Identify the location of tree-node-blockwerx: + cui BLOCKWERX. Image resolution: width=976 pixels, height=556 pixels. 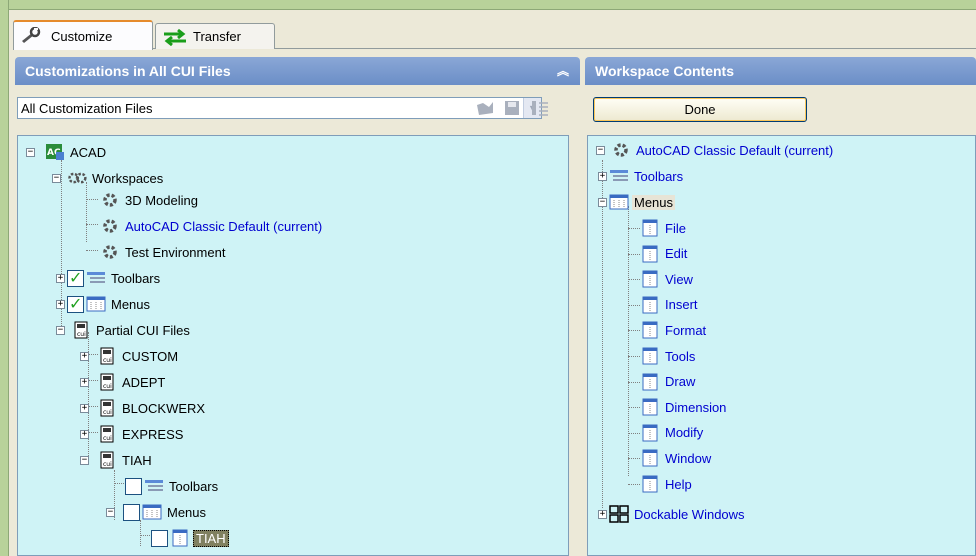
(143, 408).